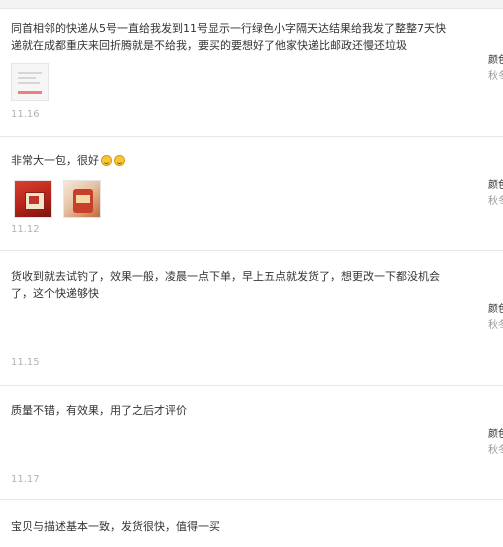  Describe the element at coordinates (55, 160) in the screenshot. I see `review-text: 非常大一包，很好` at that location.